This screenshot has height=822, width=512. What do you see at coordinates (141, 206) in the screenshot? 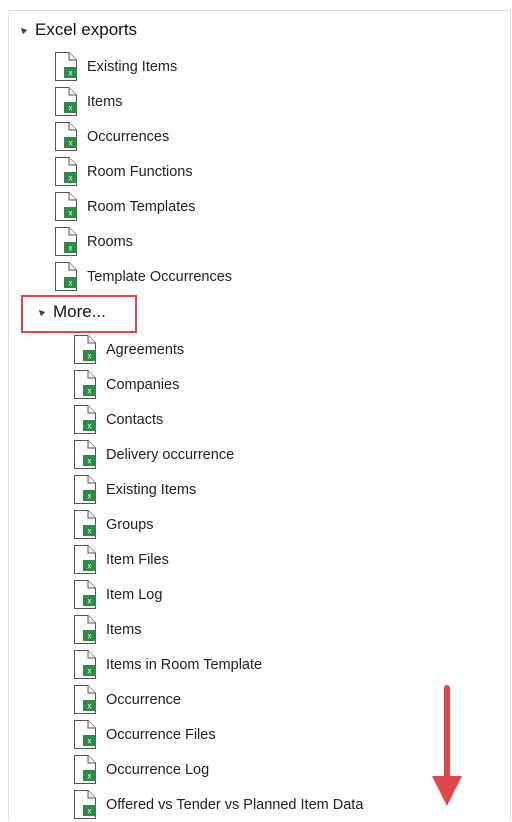
I see `tree-item-label: Room Templates` at bounding box center [141, 206].